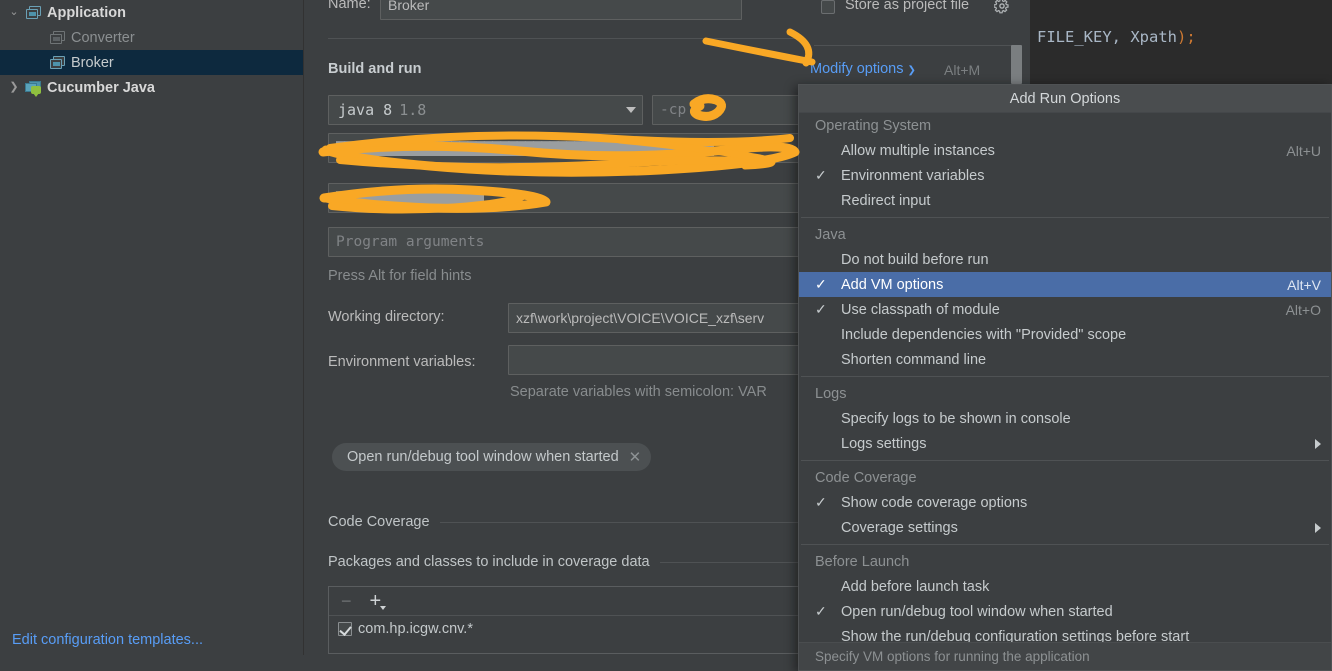 The image size is (1332, 671). What do you see at coordinates (1303, 150) in the screenshot?
I see `menu-item-accelerator: Alt+U` at bounding box center [1303, 150].